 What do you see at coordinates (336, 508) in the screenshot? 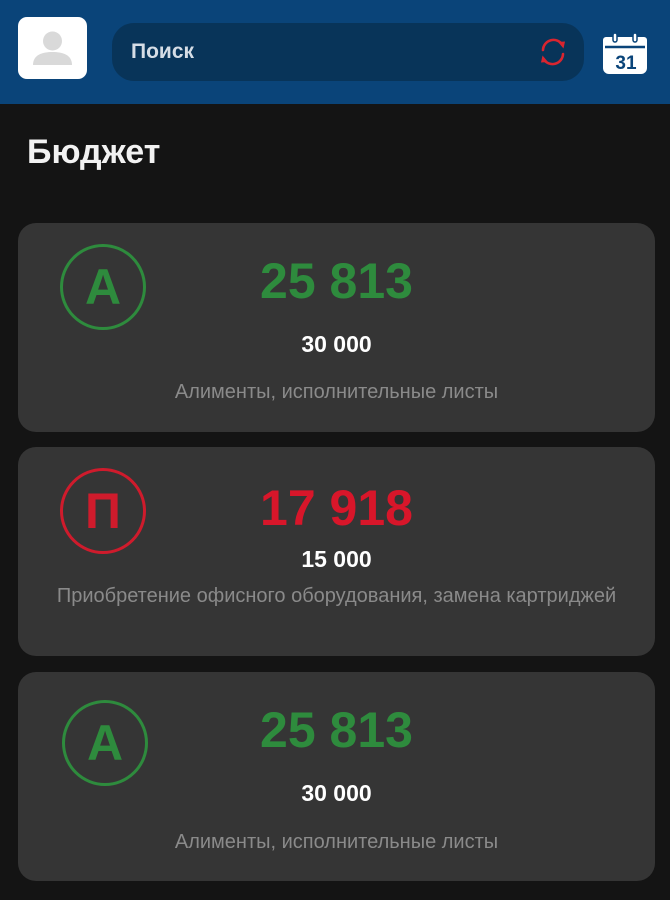
I see `spent-amount: 17 918` at bounding box center [336, 508].